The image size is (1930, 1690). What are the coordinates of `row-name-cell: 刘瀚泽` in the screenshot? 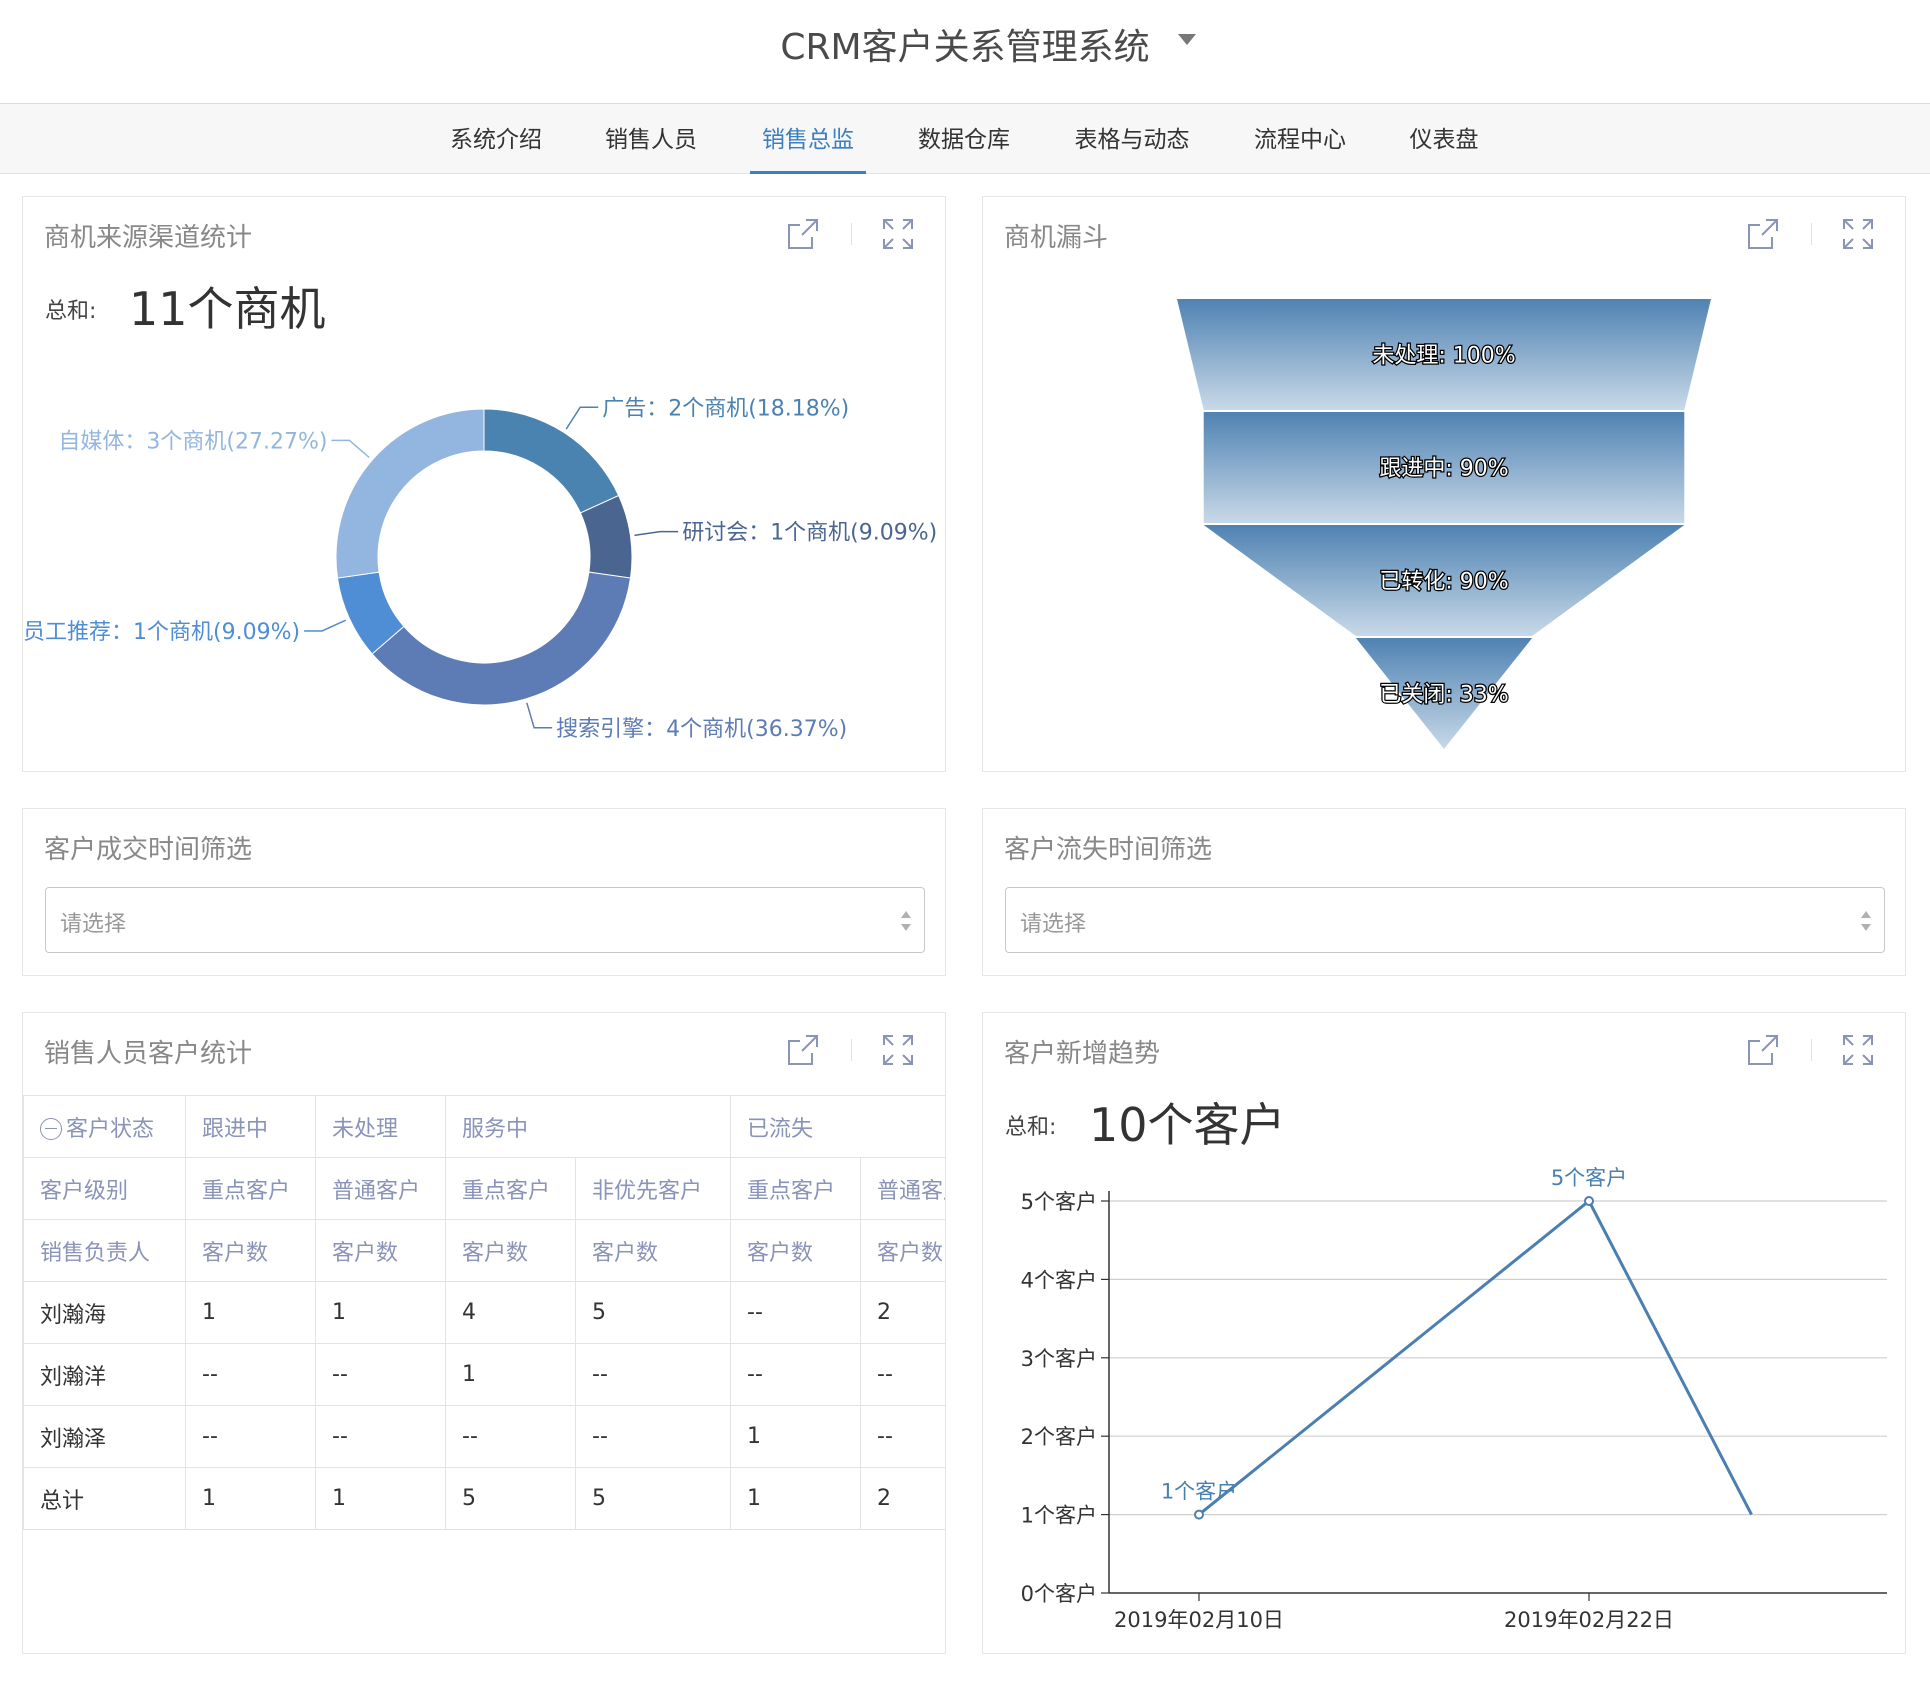 It's located at (104, 1436).